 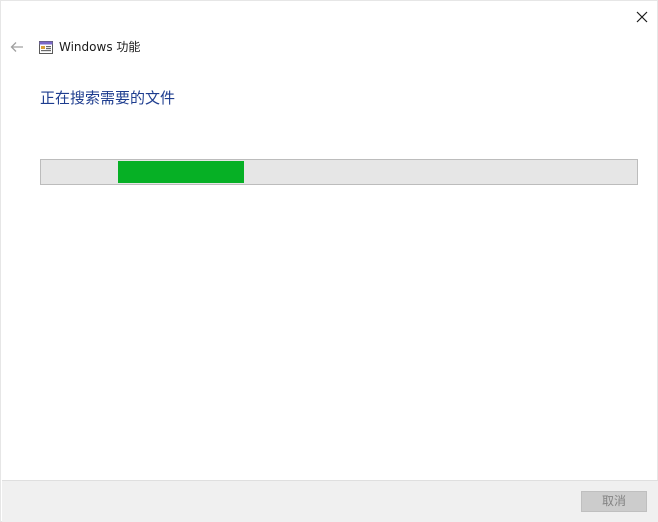 I want to click on progress-bar, so click(x=339, y=172).